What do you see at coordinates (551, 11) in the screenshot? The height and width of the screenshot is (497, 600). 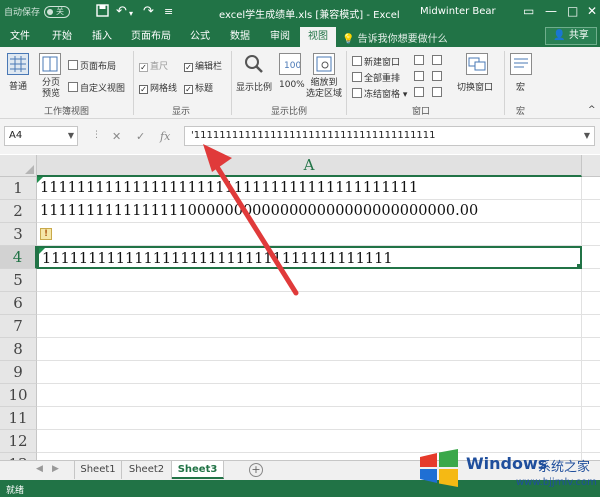 I see `minimize-icon: —` at bounding box center [551, 11].